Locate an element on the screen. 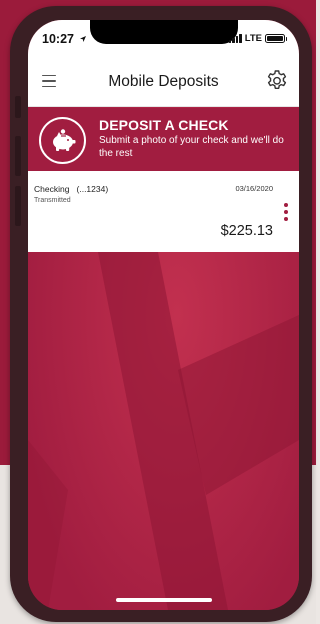 The image size is (320, 624). status-time-text: 10:27 is located at coordinates (58, 39).